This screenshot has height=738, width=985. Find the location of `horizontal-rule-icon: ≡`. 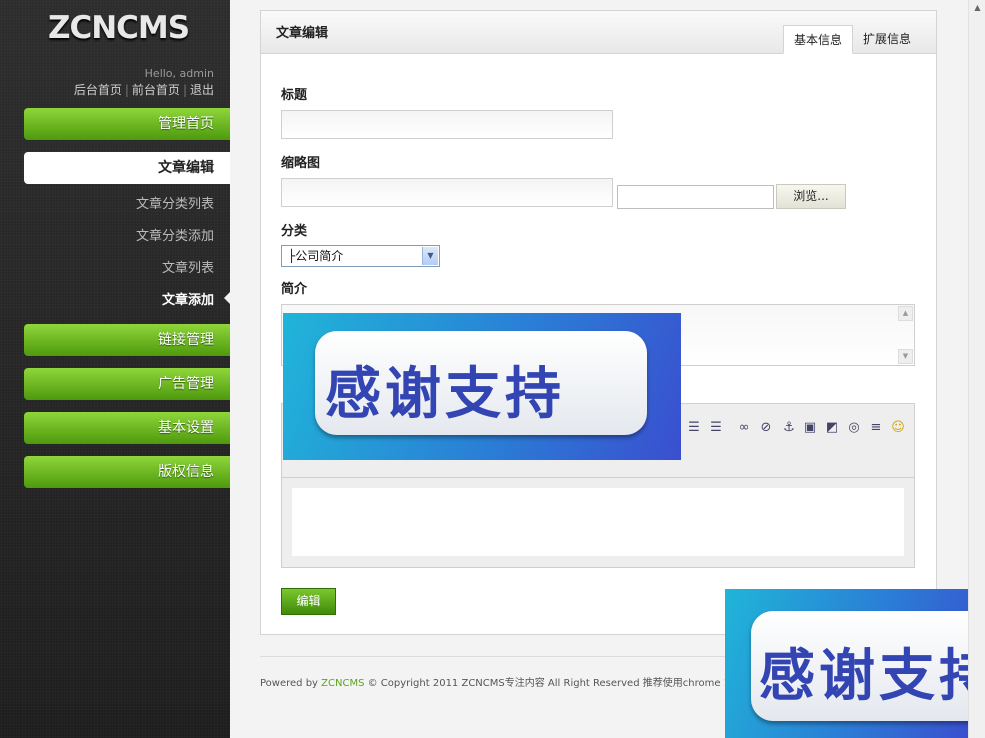

horizontal-rule-icon: ≡ is located at coordinates (876, 428).